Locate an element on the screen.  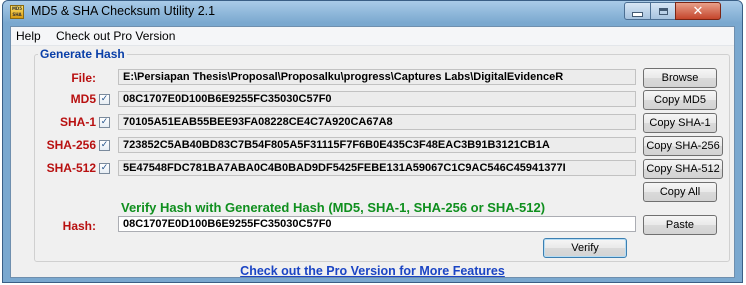
maximize-button is located at coordinates (663, 11).